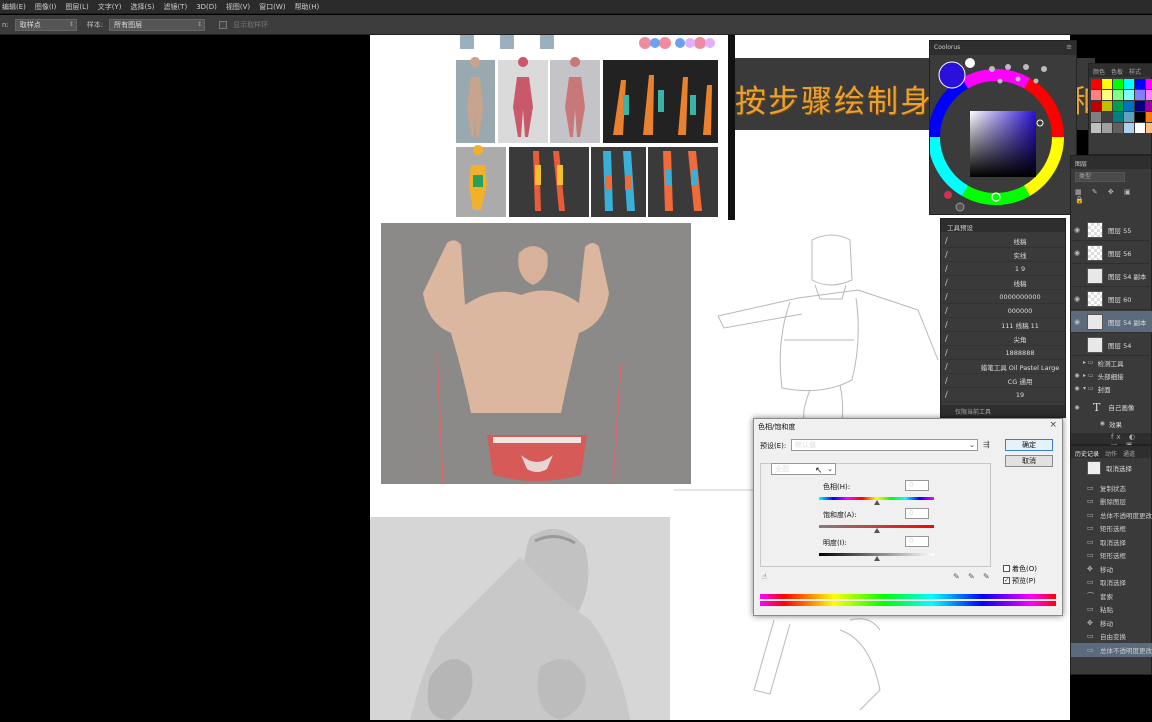  Describe the element at coordinates (1111, 407) in the screenshot. I see `text-layer: ◉ T 自己画像` at that location.